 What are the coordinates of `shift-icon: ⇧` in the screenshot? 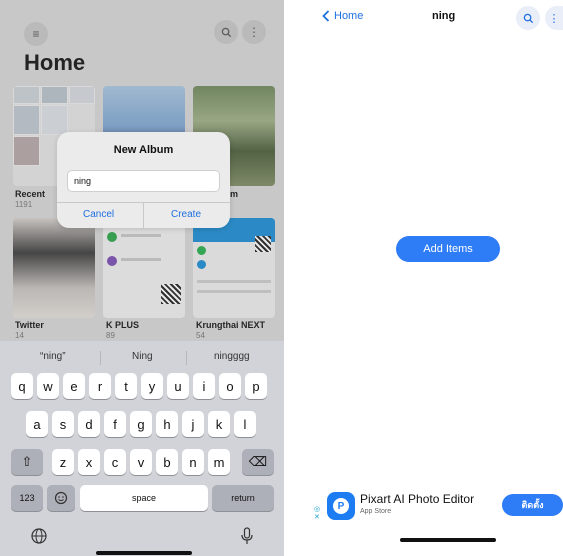 It's located at (27, 461).